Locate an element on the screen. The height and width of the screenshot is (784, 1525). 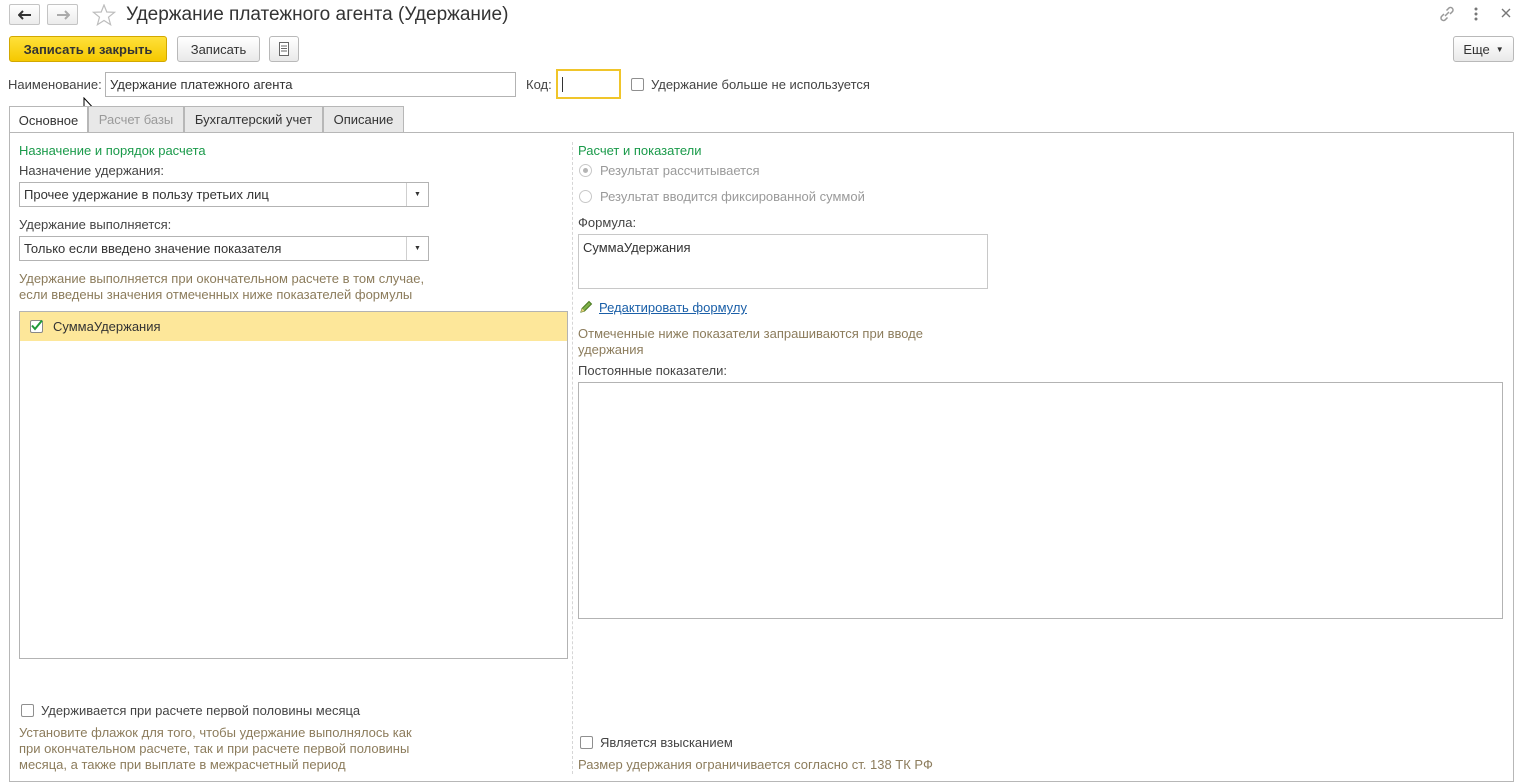
more-button-label: Еще is located at coordinates (1476, 49).